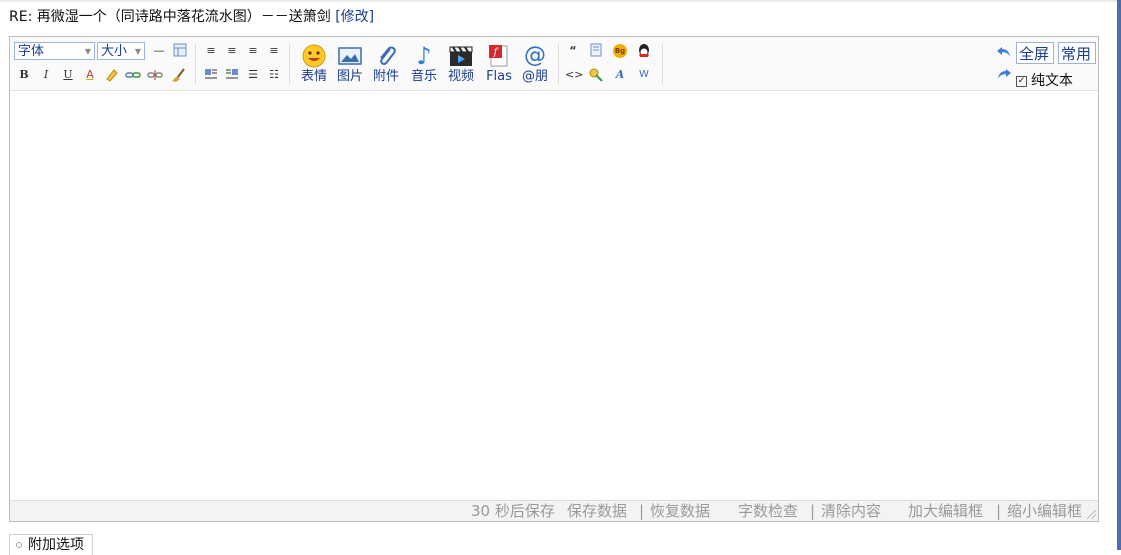 The image size is (1121, 555). I want to click on flash-button: f Flas, so click(499, 66).